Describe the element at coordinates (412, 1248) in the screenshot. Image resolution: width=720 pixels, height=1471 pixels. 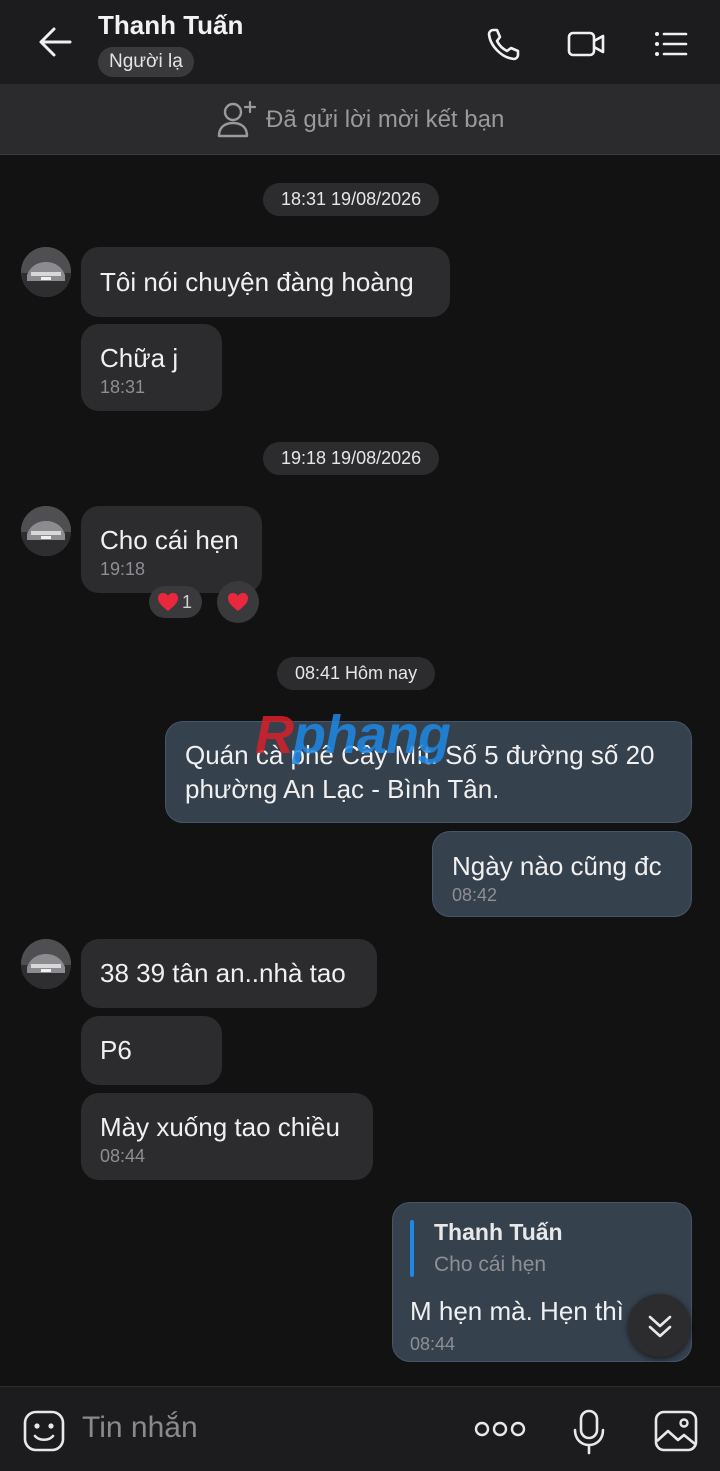
I see `quote-bar` at that location.